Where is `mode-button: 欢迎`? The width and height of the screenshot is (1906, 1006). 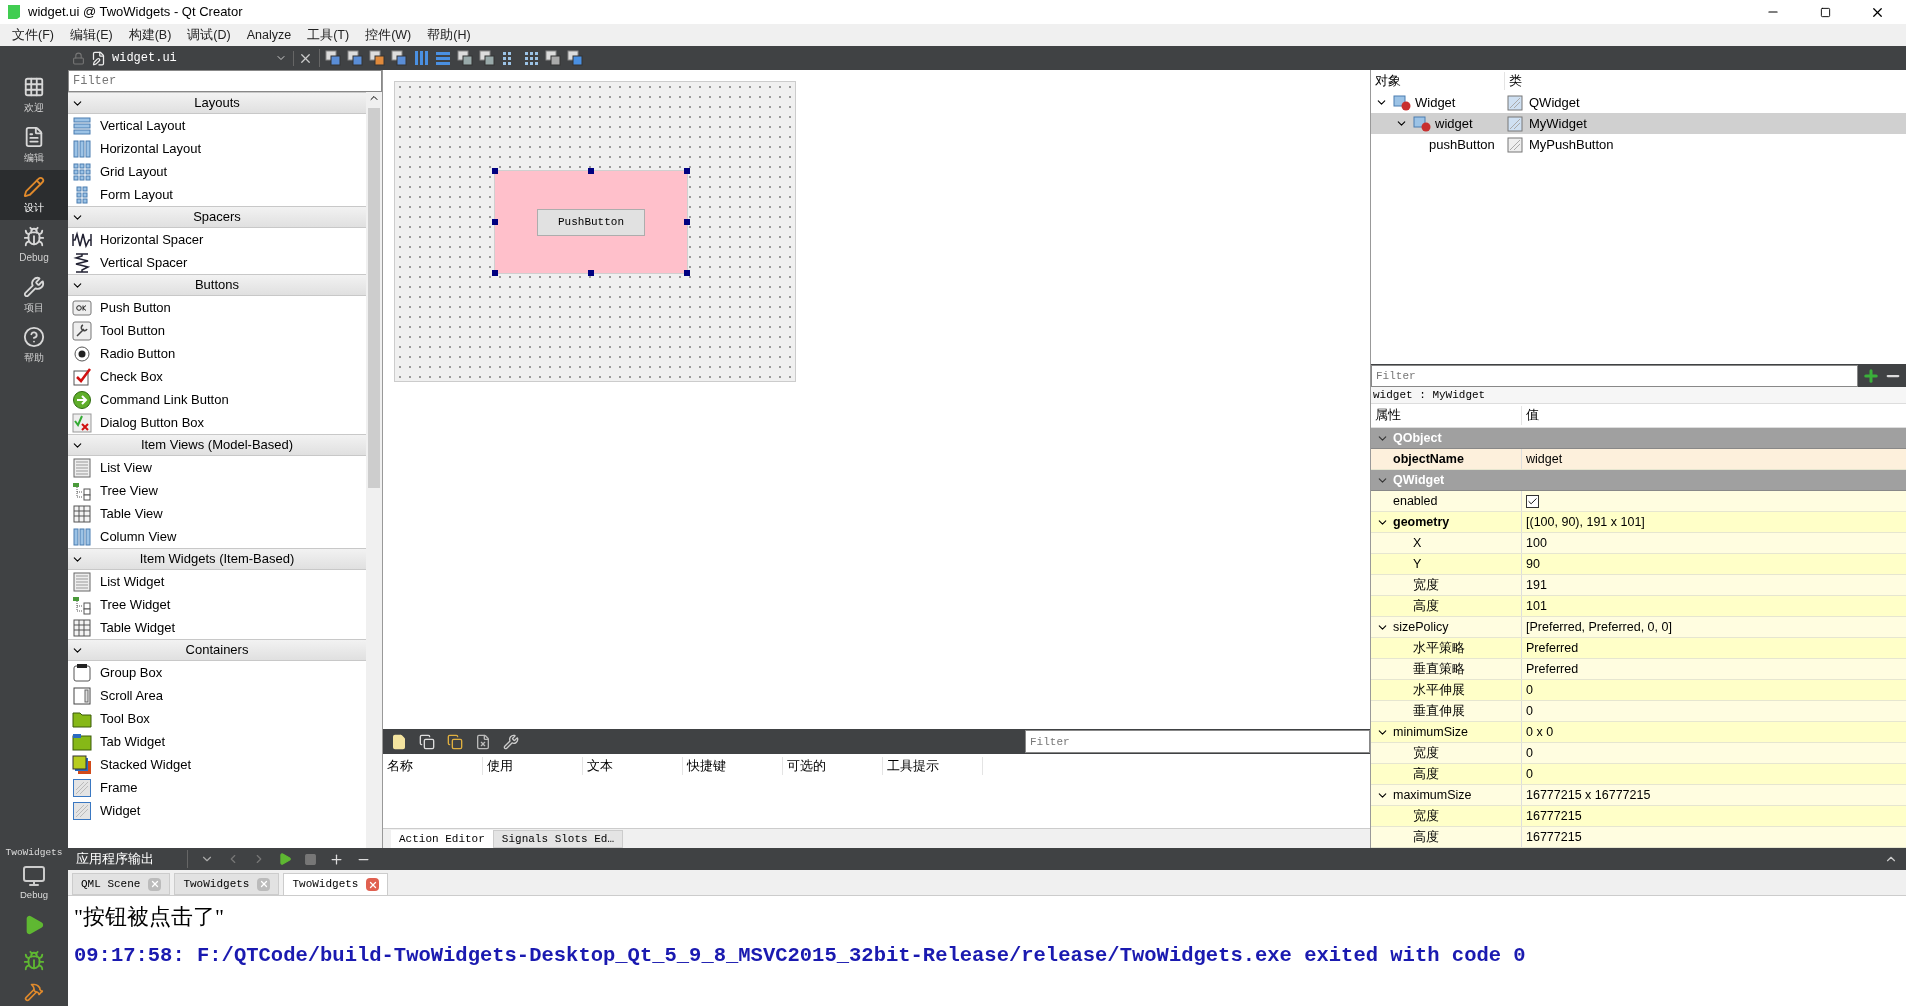
mode-button: 欢迎 is located at coordinates (34, 95).